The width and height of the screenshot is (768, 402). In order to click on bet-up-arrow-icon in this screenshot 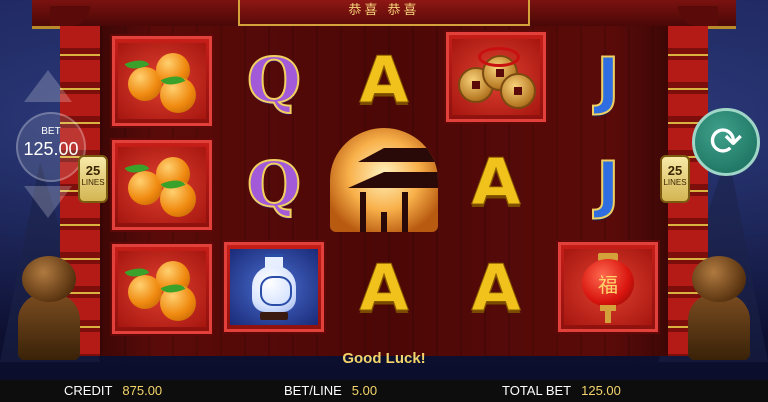, I will do `click(48, 86)`.